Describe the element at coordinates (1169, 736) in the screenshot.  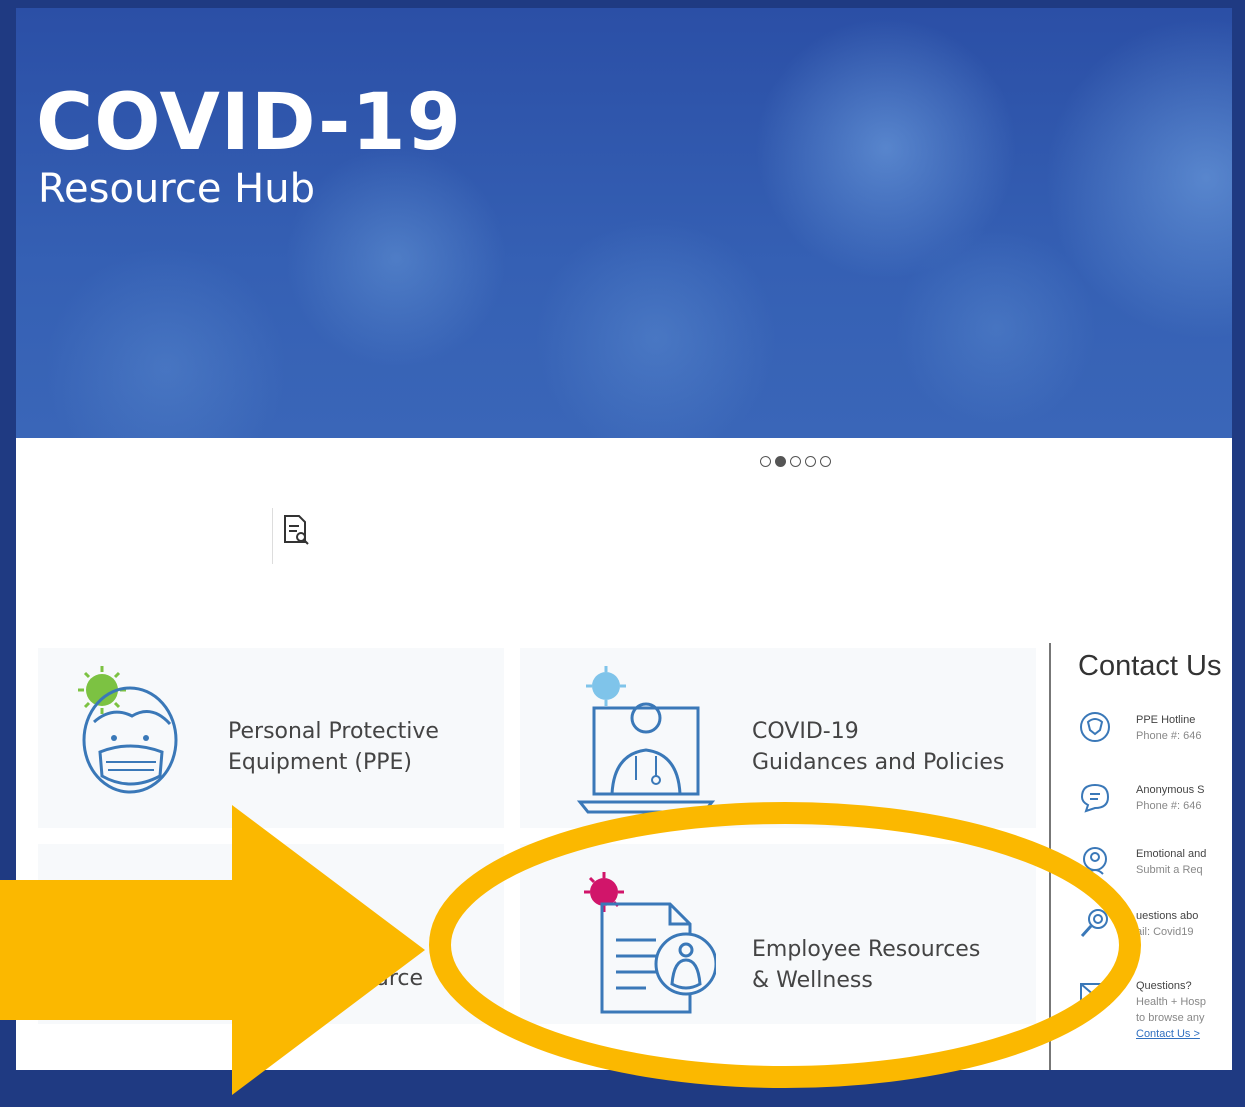
I see `contact-item-detail: Phone #: 646` at that location.